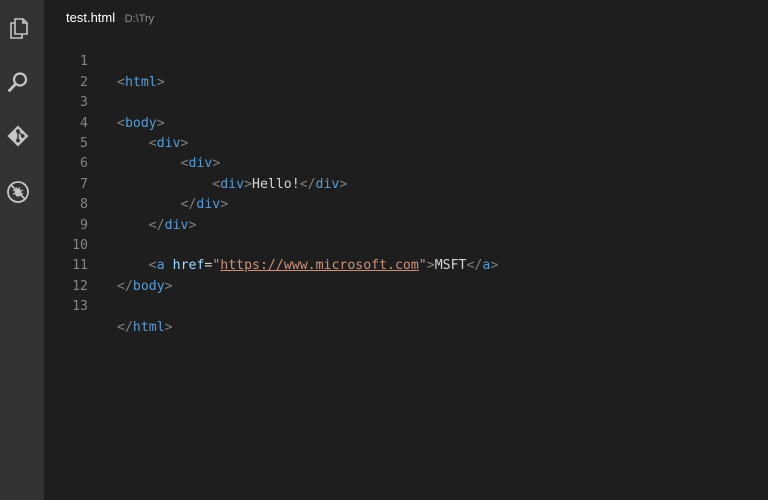 The image size is (768, 500). Describe the element at coordinates (18, 82) in the screenshot. I see `search-icon` at that location.